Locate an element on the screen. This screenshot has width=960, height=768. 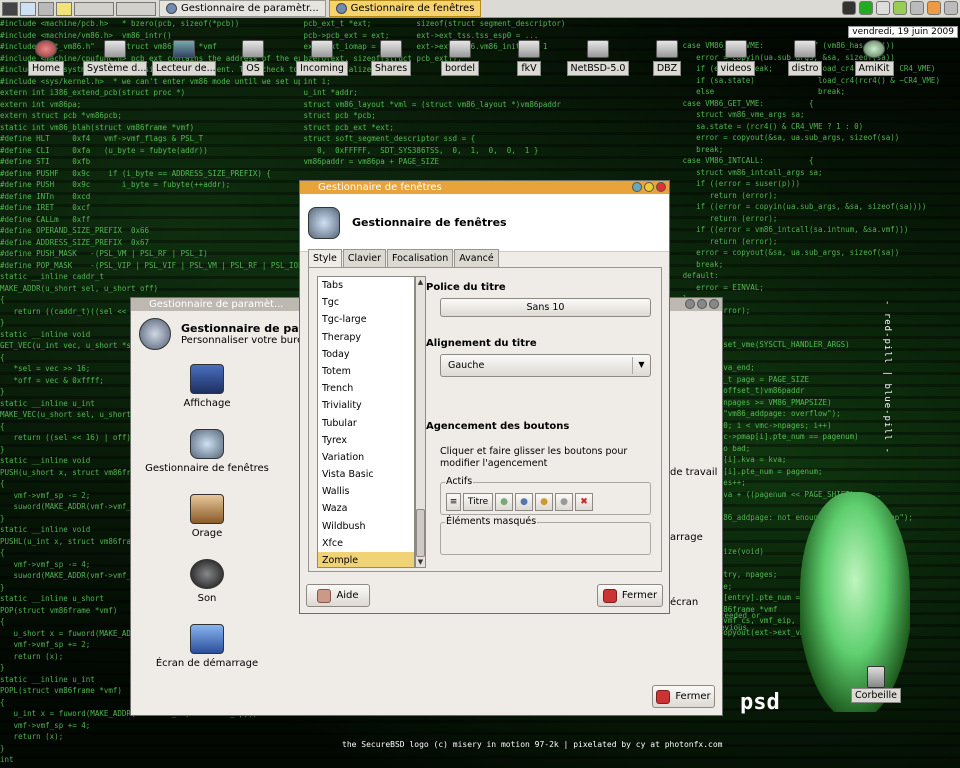
workspace-1-icon is located at coordinates (46, 8).